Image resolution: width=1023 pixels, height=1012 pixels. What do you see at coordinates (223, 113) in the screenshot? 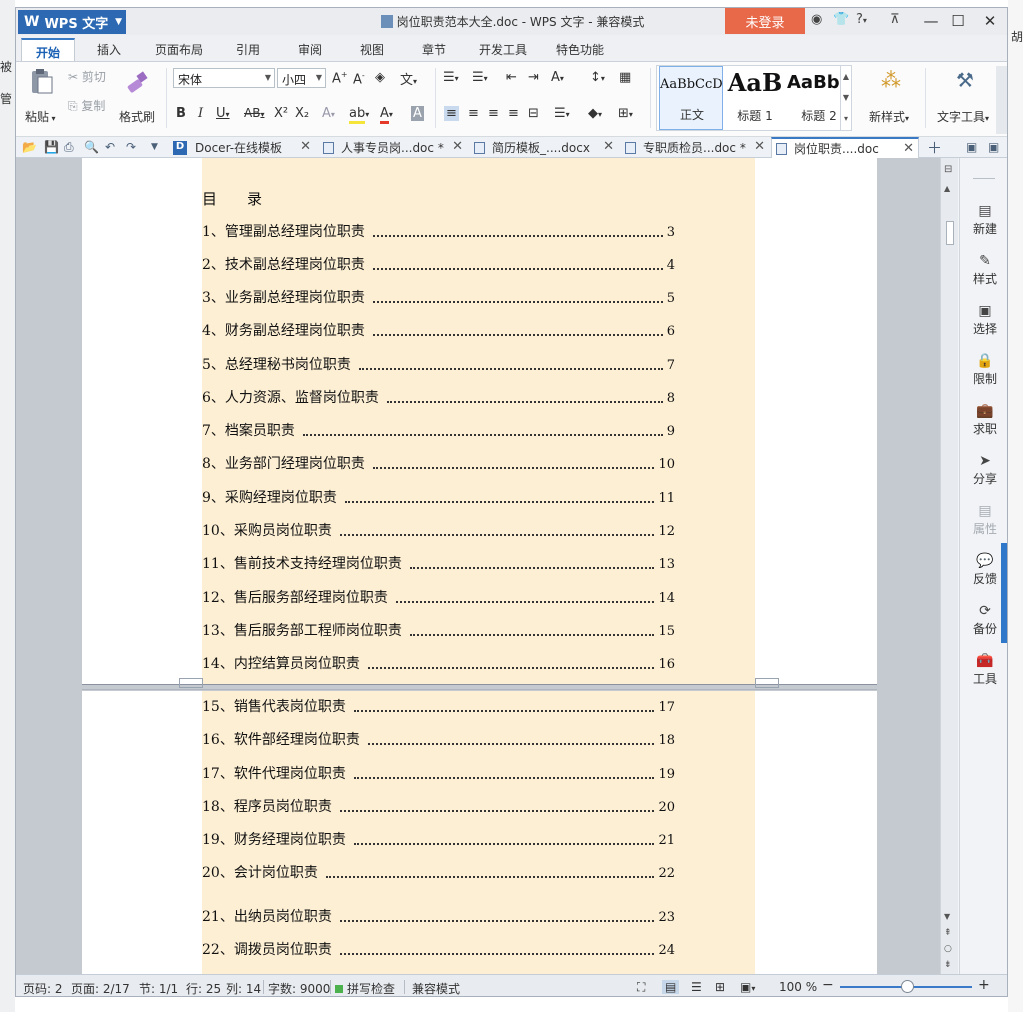
I see `underline-button: U▾` at bounding box center [223, 113].